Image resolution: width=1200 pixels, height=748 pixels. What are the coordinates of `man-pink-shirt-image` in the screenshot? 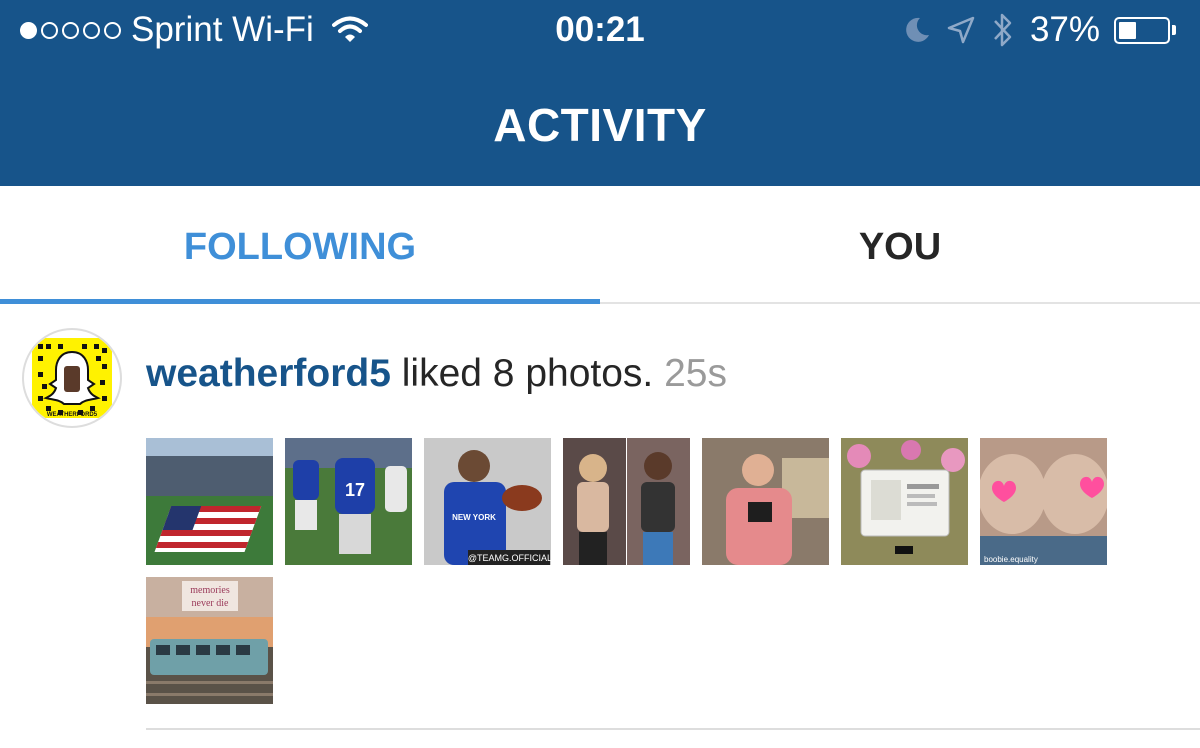 It's located at (765, 501).